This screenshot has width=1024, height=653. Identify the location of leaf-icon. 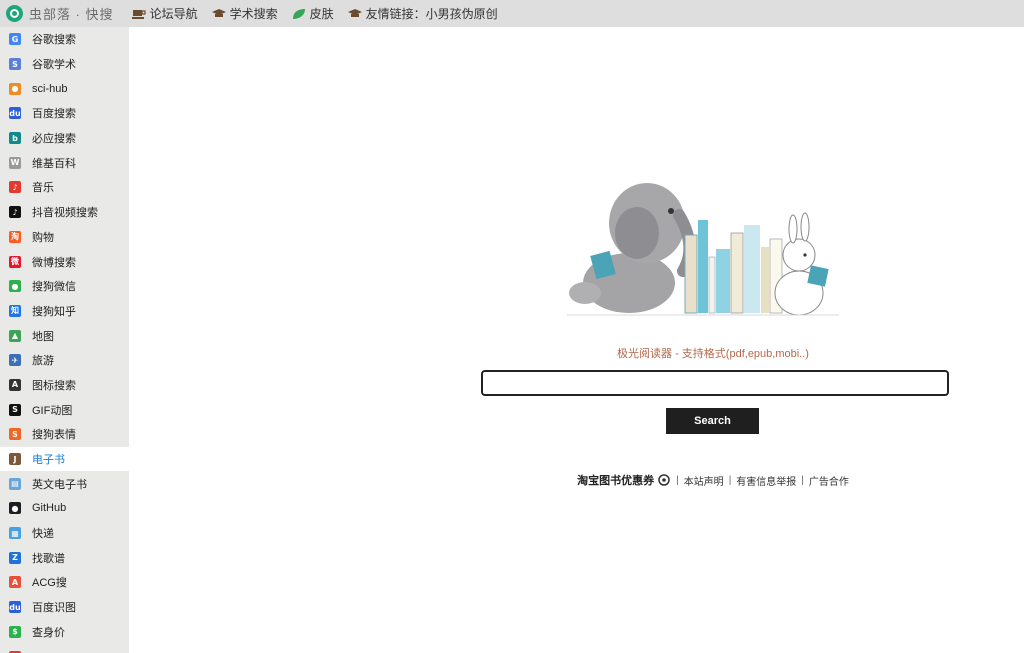
(298, 13).